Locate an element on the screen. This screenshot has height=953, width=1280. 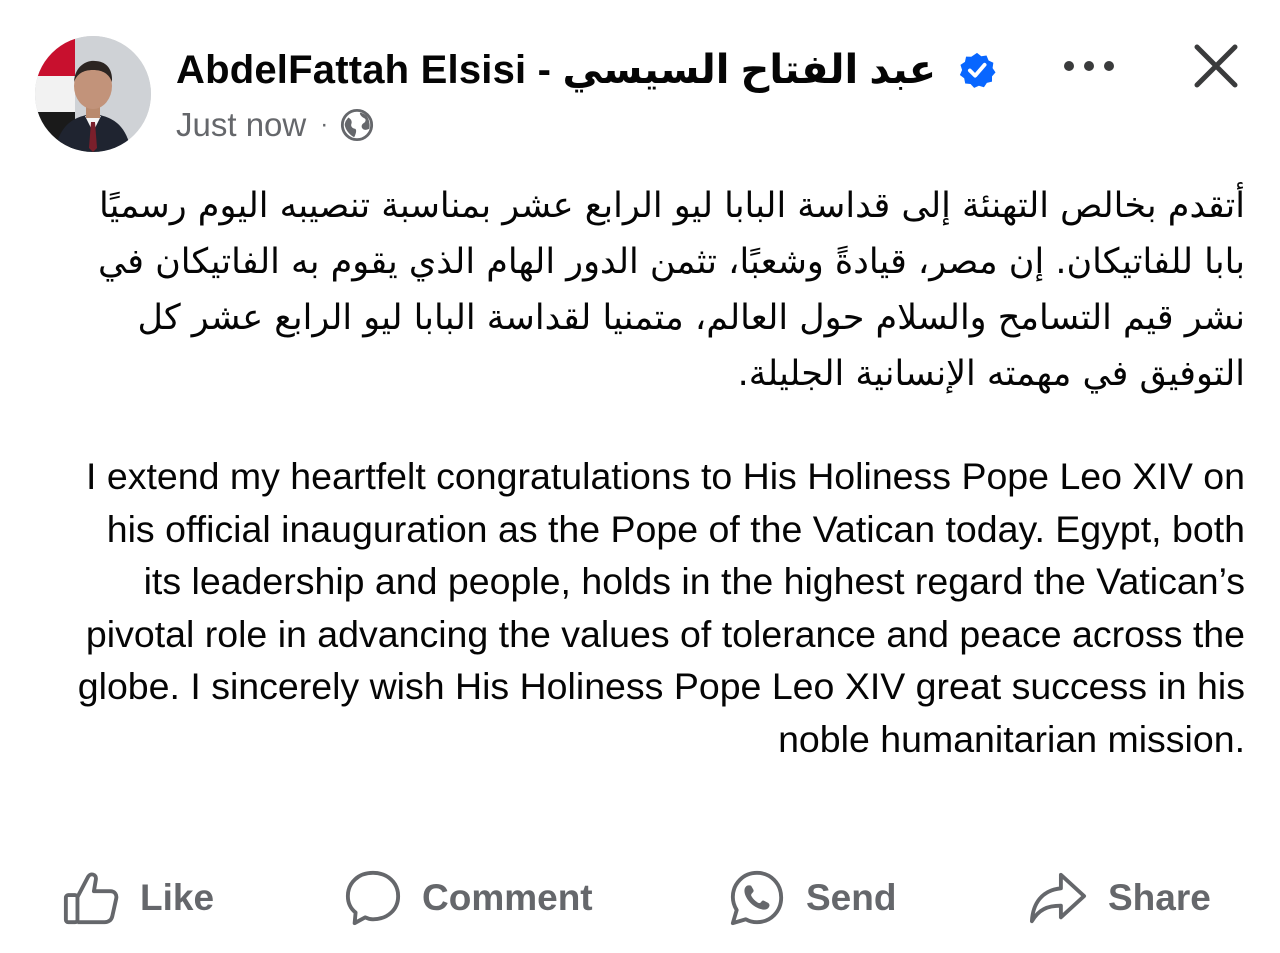
more-options-icon is located at coordinates (1069, 66).